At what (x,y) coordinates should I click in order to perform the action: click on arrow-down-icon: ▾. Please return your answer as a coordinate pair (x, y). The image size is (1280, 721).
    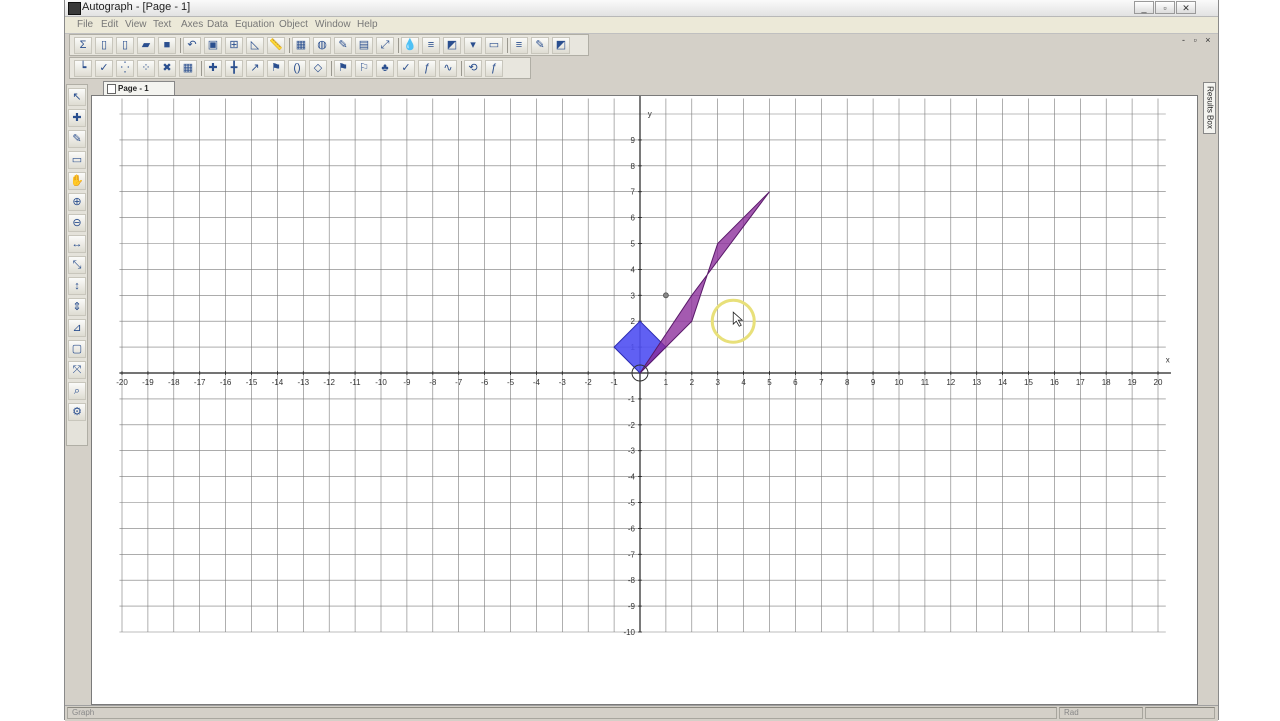
    Looking at the image, I should click on (473, 45).